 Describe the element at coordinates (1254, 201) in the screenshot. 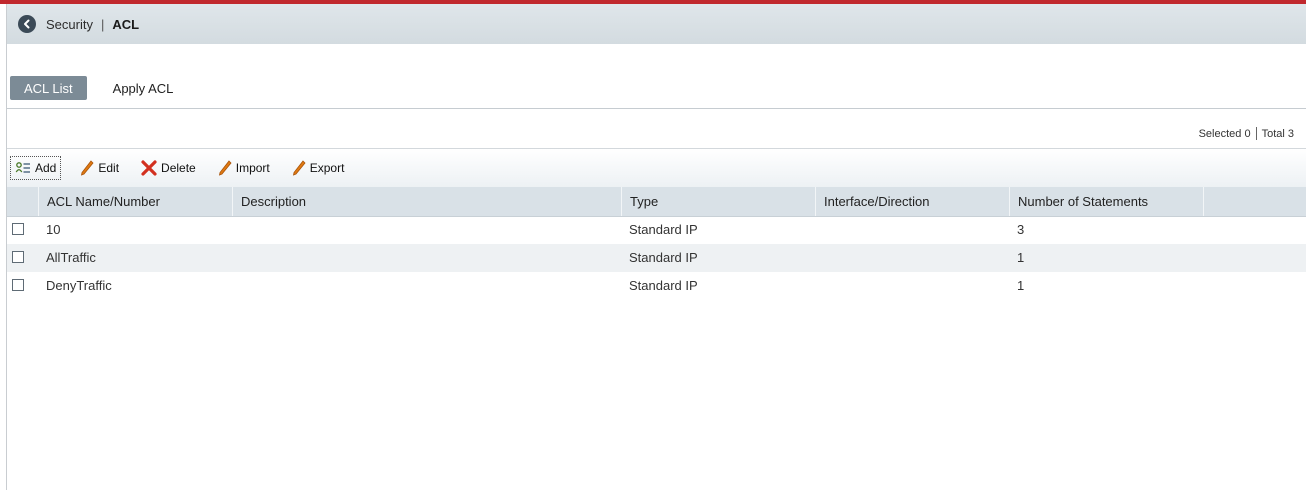

I see `column-header-spacer` at that location.